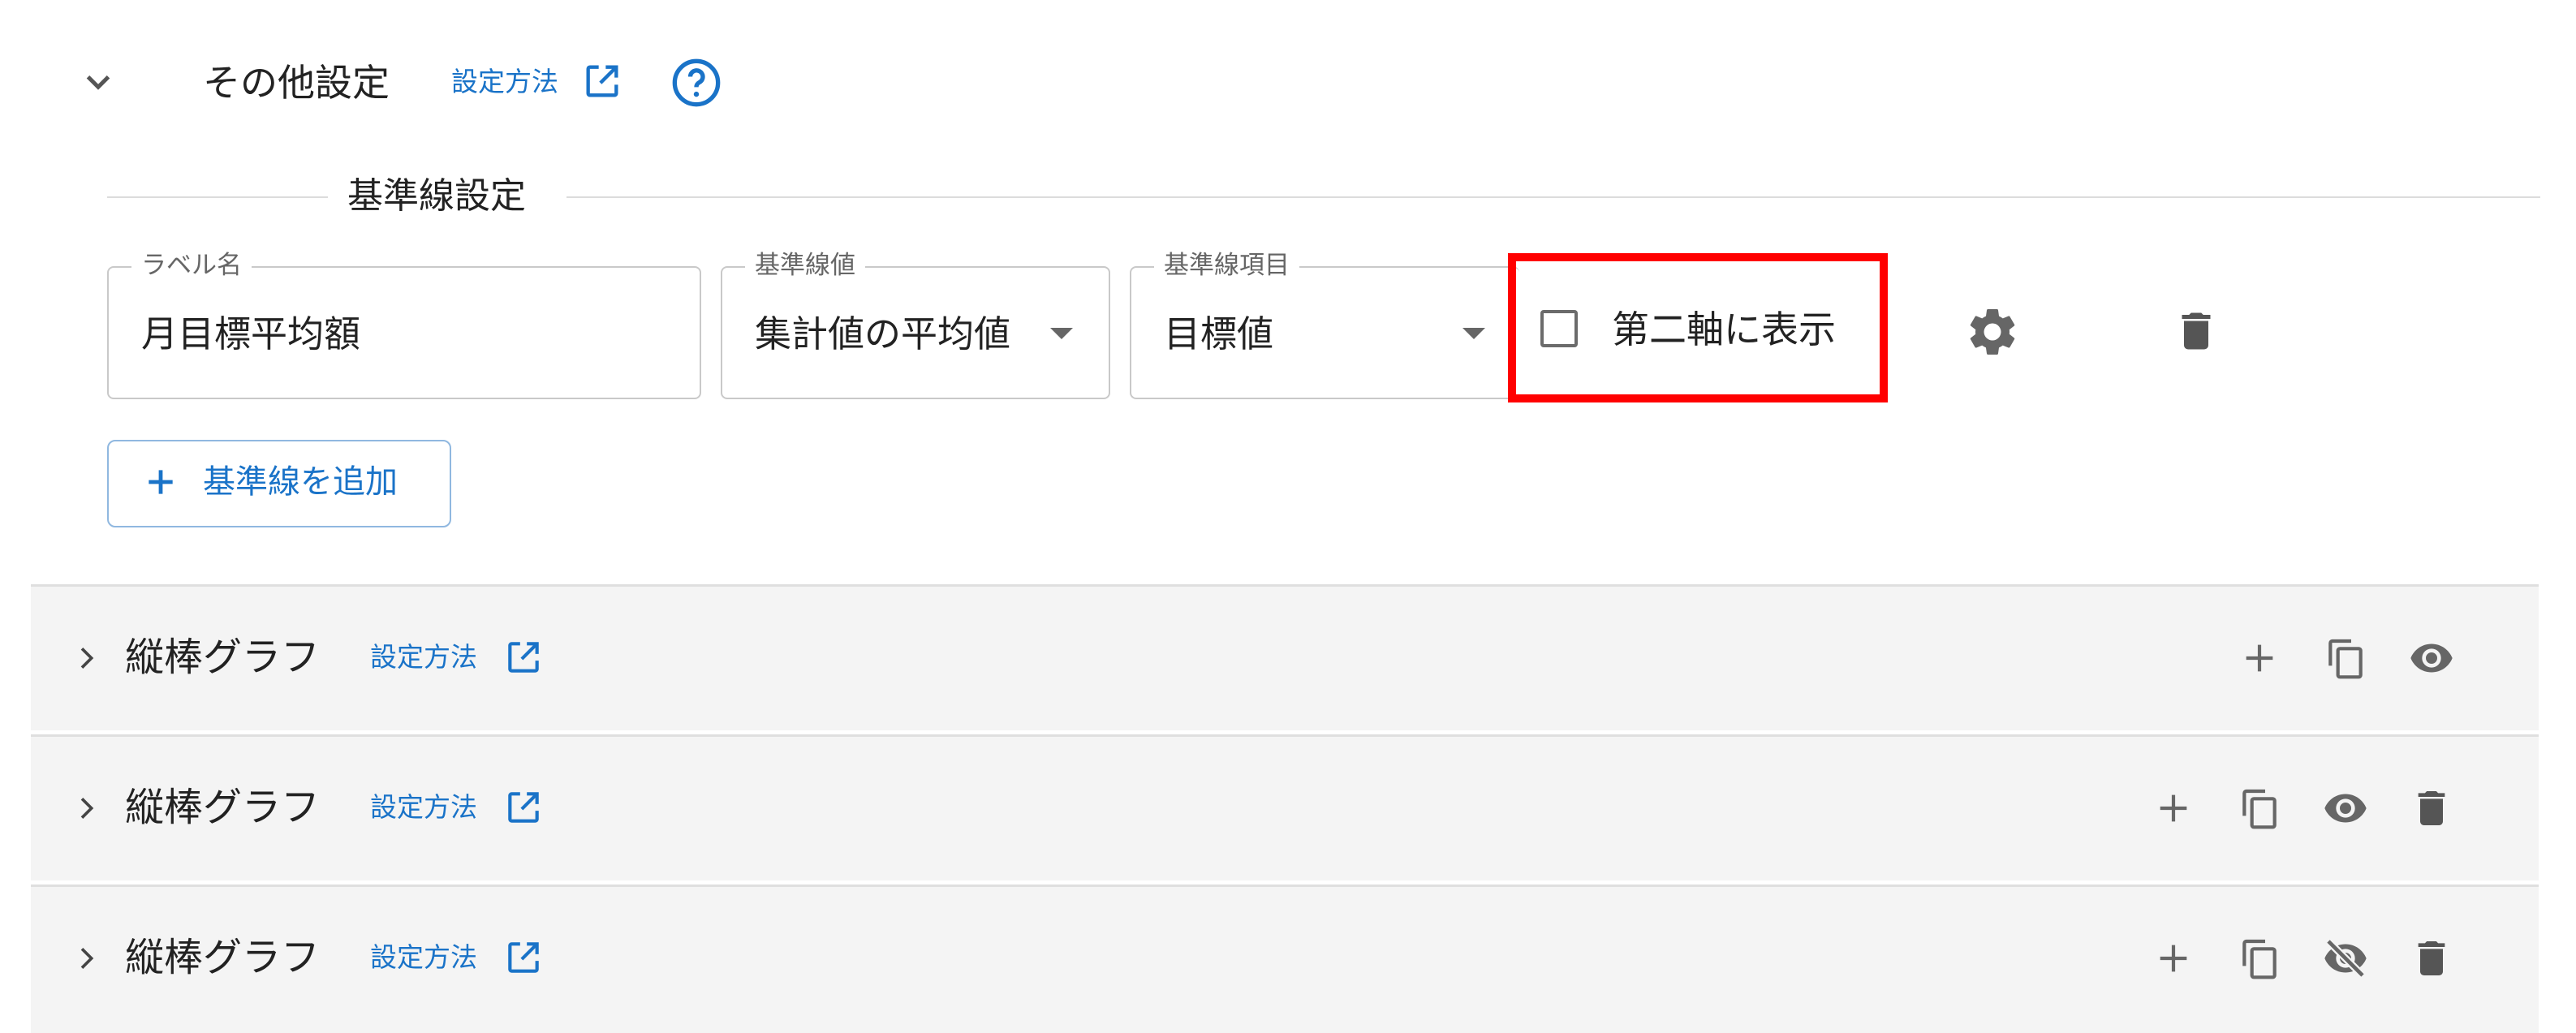 Image resolution: width=2576 pixels, height=1033 pixels. What do you see at coordinates (805, 265) in the screenshot?
I see `baseline-value-legend: 基準線値` at bounding box center [805, 265].